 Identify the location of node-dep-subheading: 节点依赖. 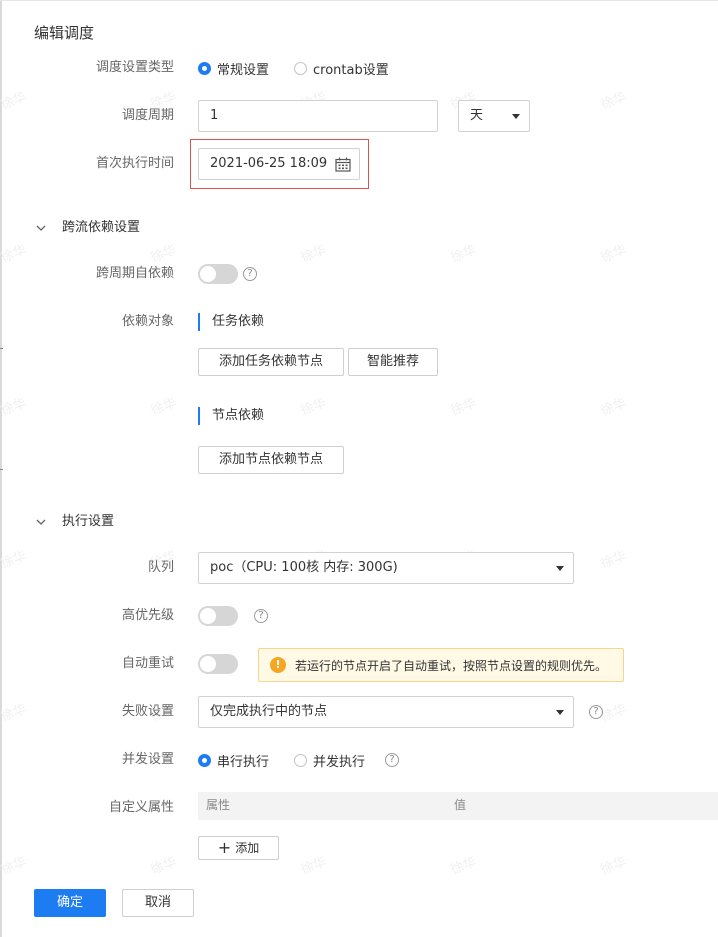
(231, 416).